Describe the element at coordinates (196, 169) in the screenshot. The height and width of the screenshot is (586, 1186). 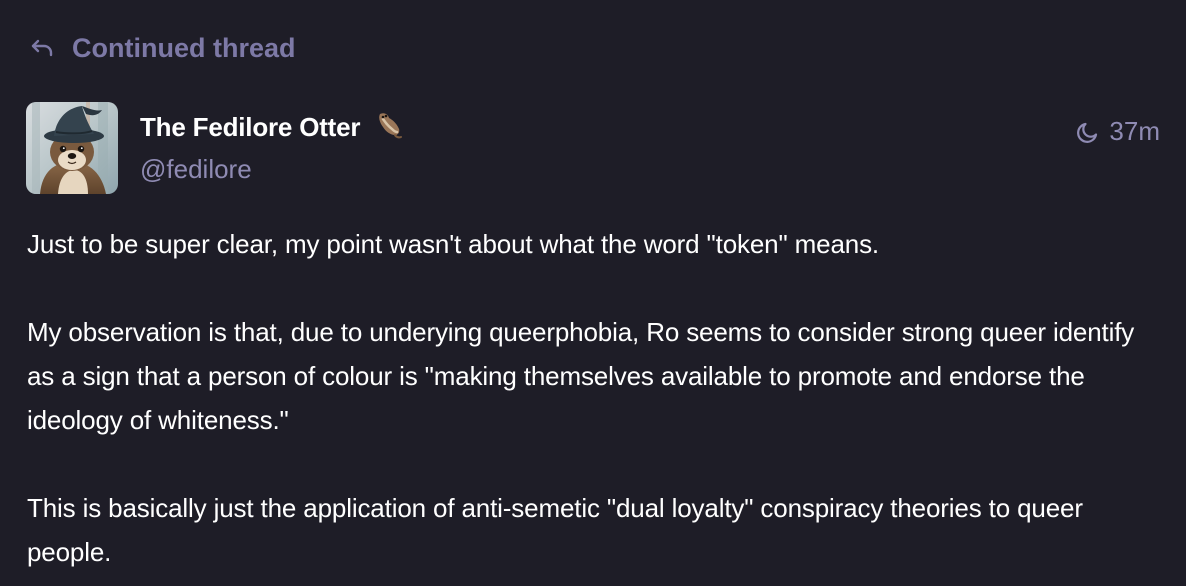
I see `account-handle: @fedilore` at that location.